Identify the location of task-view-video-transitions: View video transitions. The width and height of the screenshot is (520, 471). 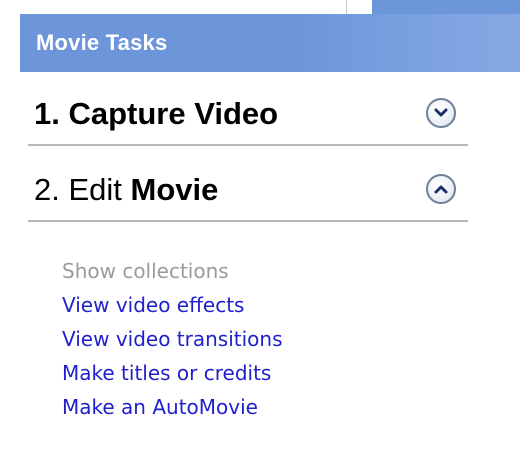
(172, 339).